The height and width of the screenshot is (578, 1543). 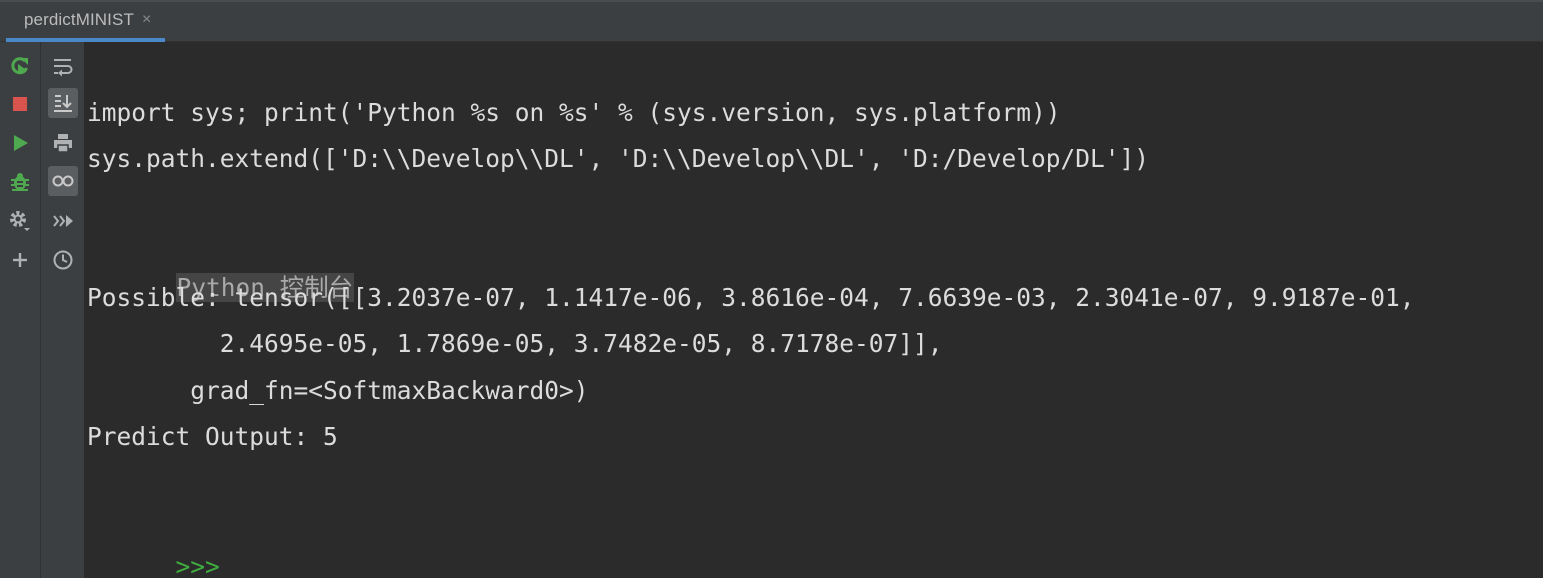 I want to click on debug-button, so click(x=20, y=182).